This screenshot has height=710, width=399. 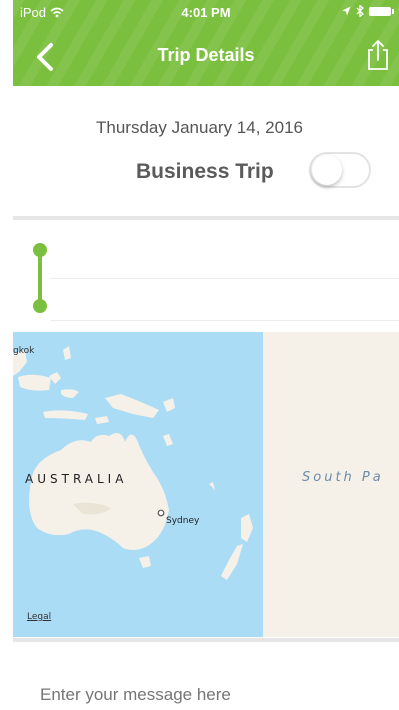 What do you see at coordinates (381, 11) in the screenshot?
I see `battery-icon` at bounding box center [381, 11].